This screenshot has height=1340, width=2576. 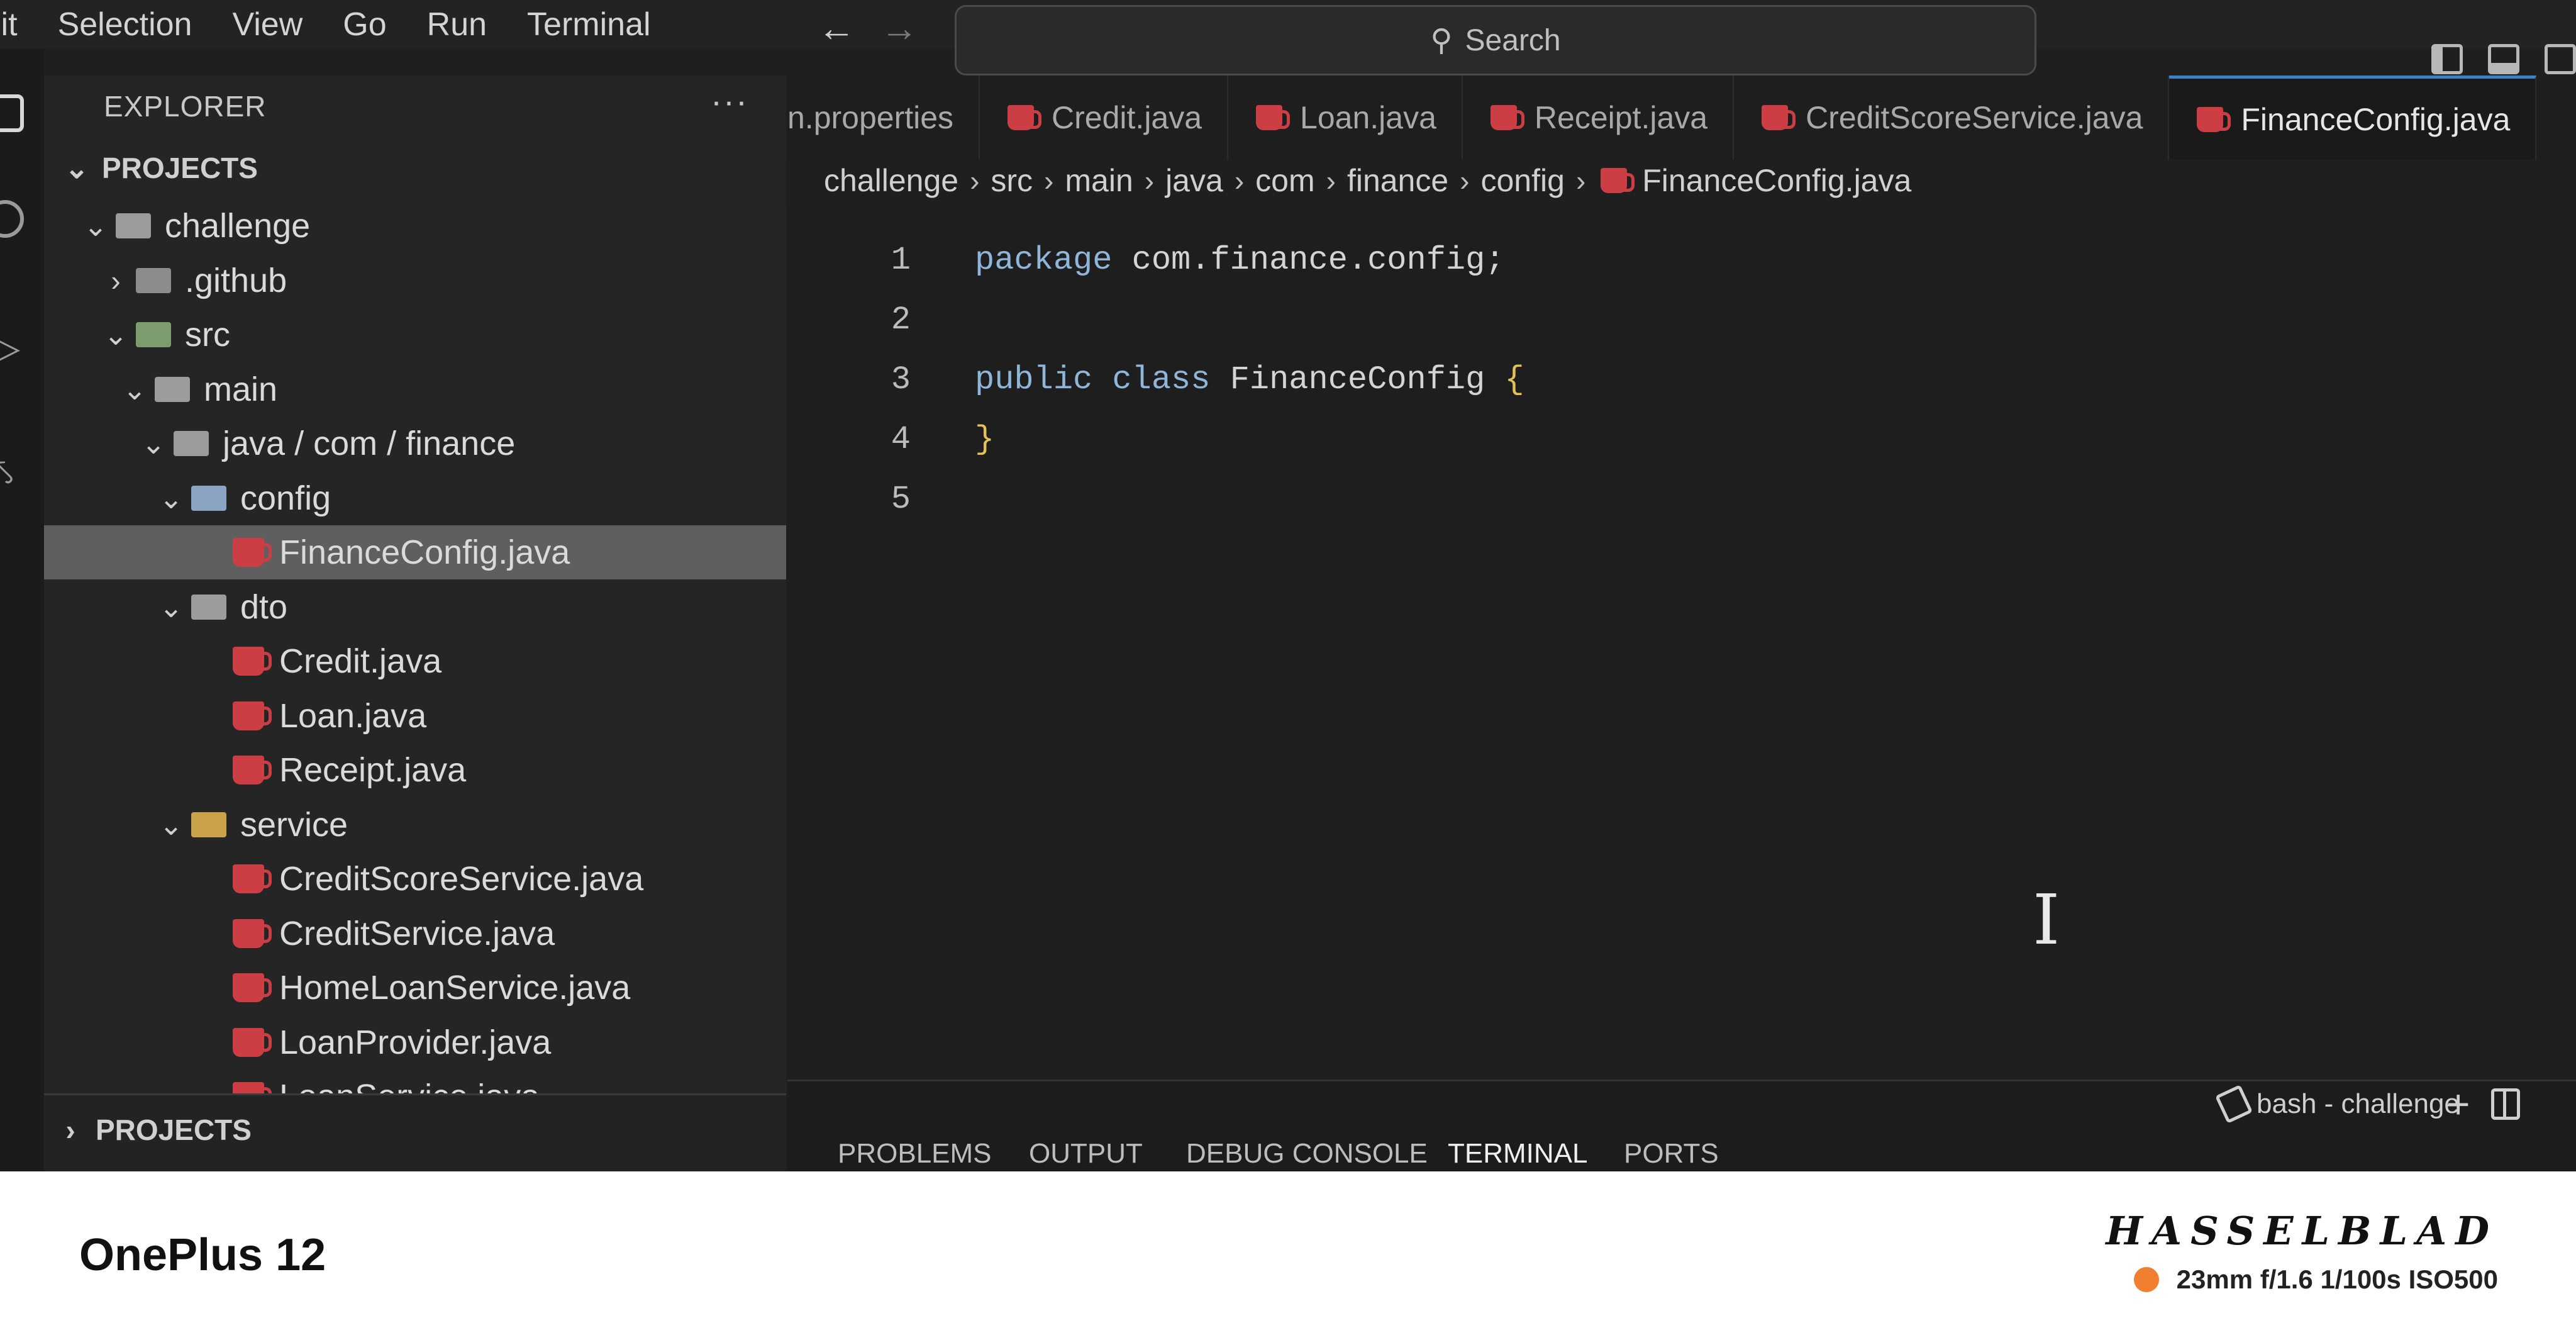 I want to click on code-line: 4}, so click(x=890, y=439).